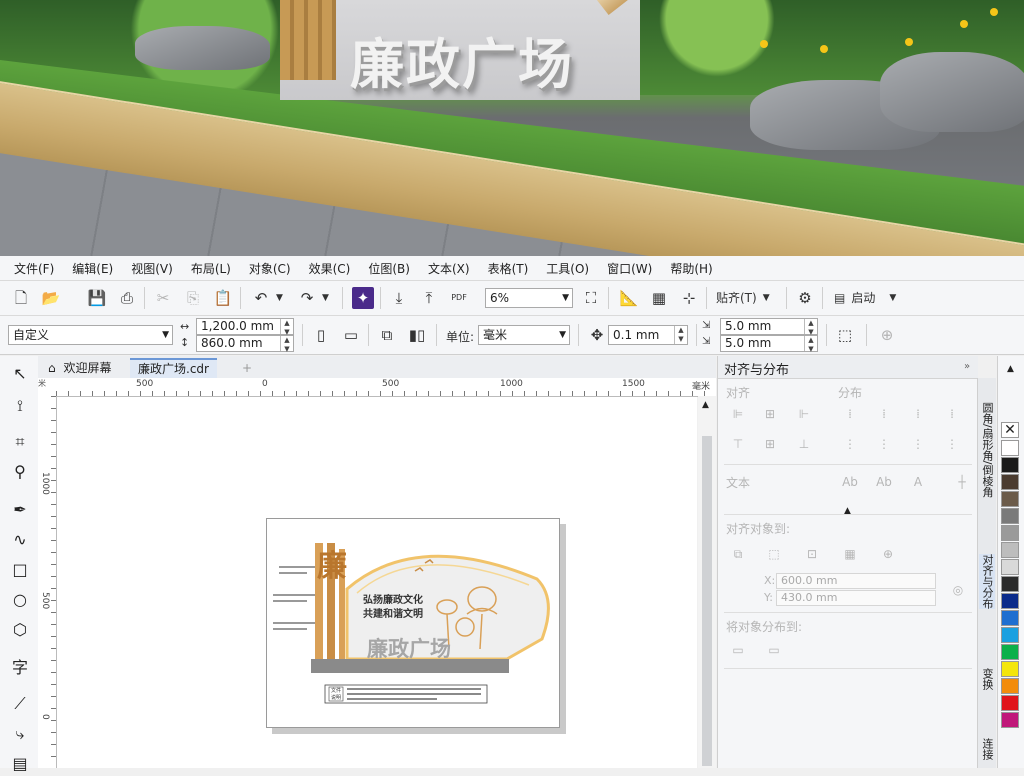 The width and height of the screenshot is (1024, 776). What do you see at coordinates (865, 297) in the screenshot?
I see `application-launcher: ▤ 启动 ▼` at bounding box center [865, 297].